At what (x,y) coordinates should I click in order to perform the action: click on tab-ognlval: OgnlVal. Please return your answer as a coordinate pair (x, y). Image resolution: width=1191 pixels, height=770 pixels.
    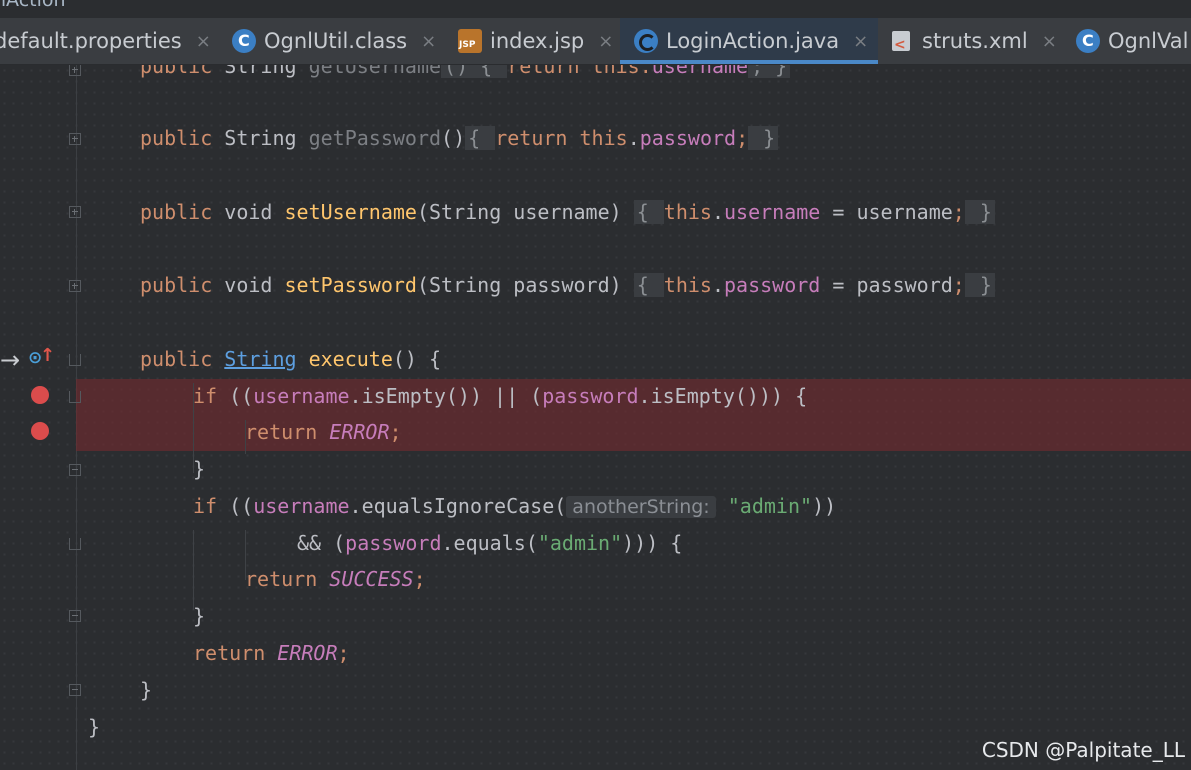
    Looking at the image, I should click on (1132, 41).